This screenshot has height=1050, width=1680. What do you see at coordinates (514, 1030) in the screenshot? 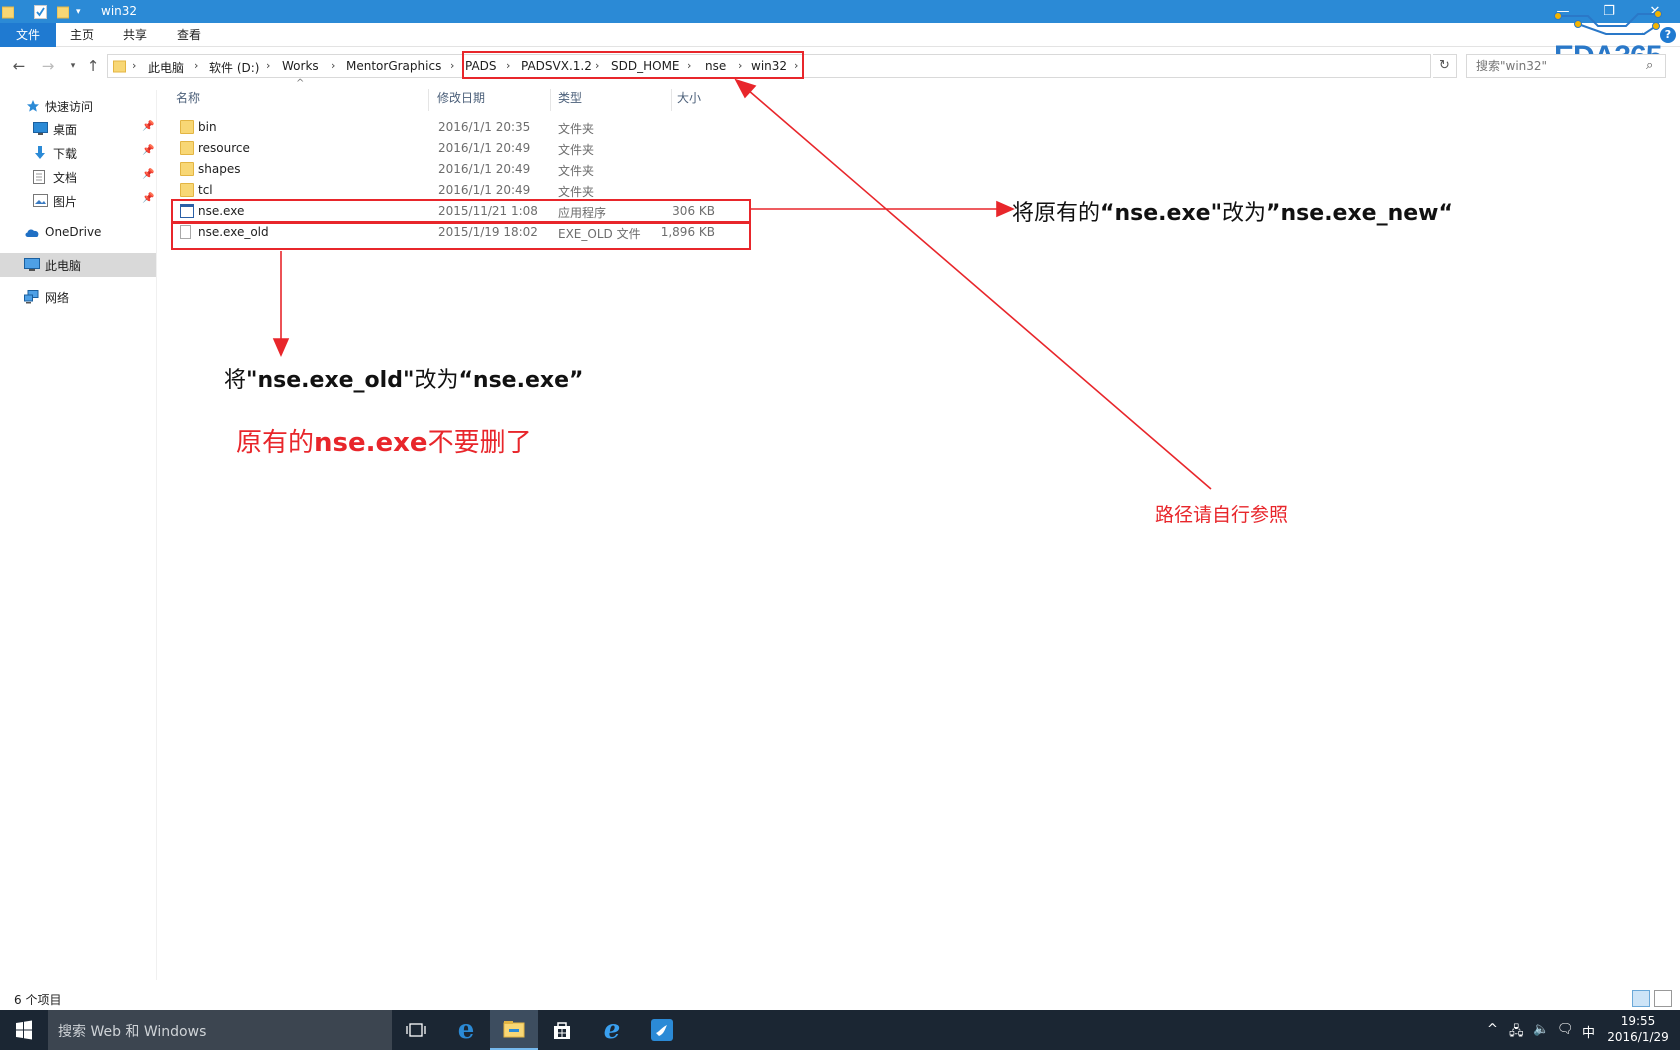
I see `taskbar-file-explorer` at bounding box center [514, 1030].